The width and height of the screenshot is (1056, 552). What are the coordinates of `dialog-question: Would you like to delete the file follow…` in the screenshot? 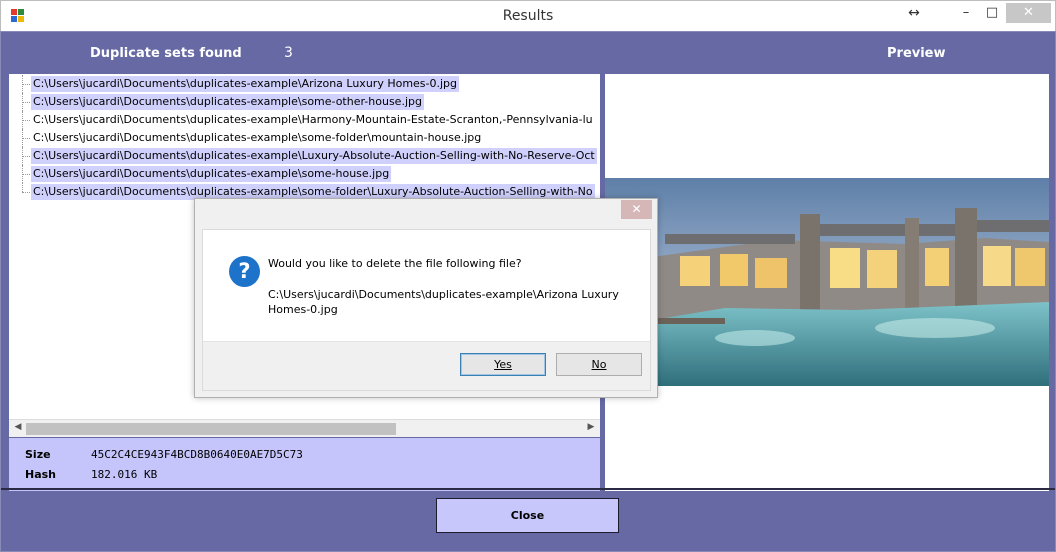 It's located at (395, 263).